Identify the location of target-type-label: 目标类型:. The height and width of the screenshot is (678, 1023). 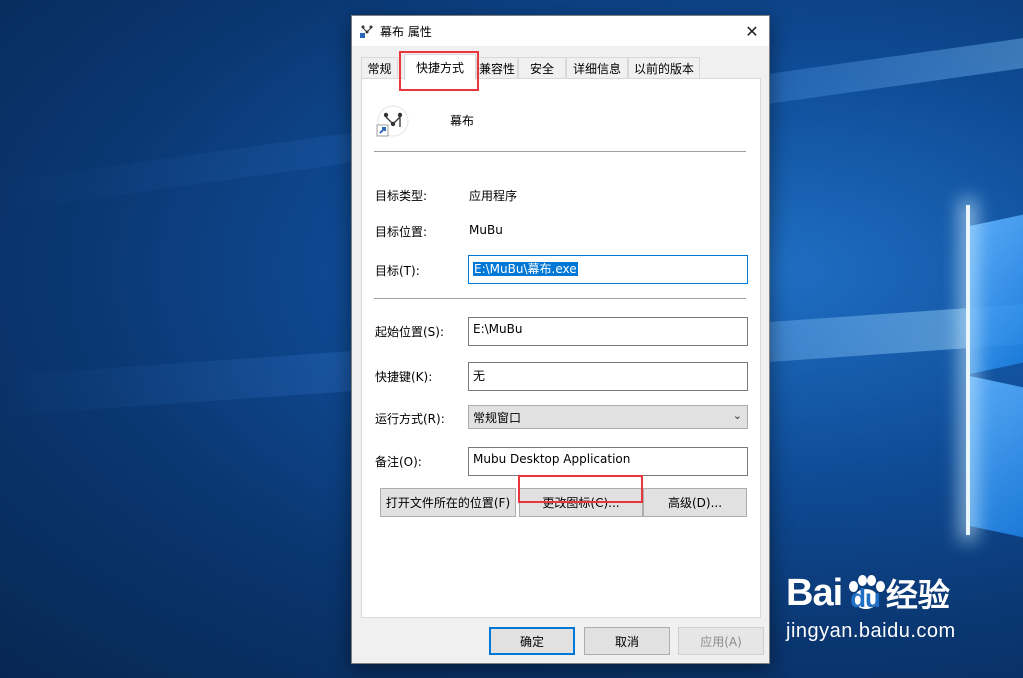
(401, 196).